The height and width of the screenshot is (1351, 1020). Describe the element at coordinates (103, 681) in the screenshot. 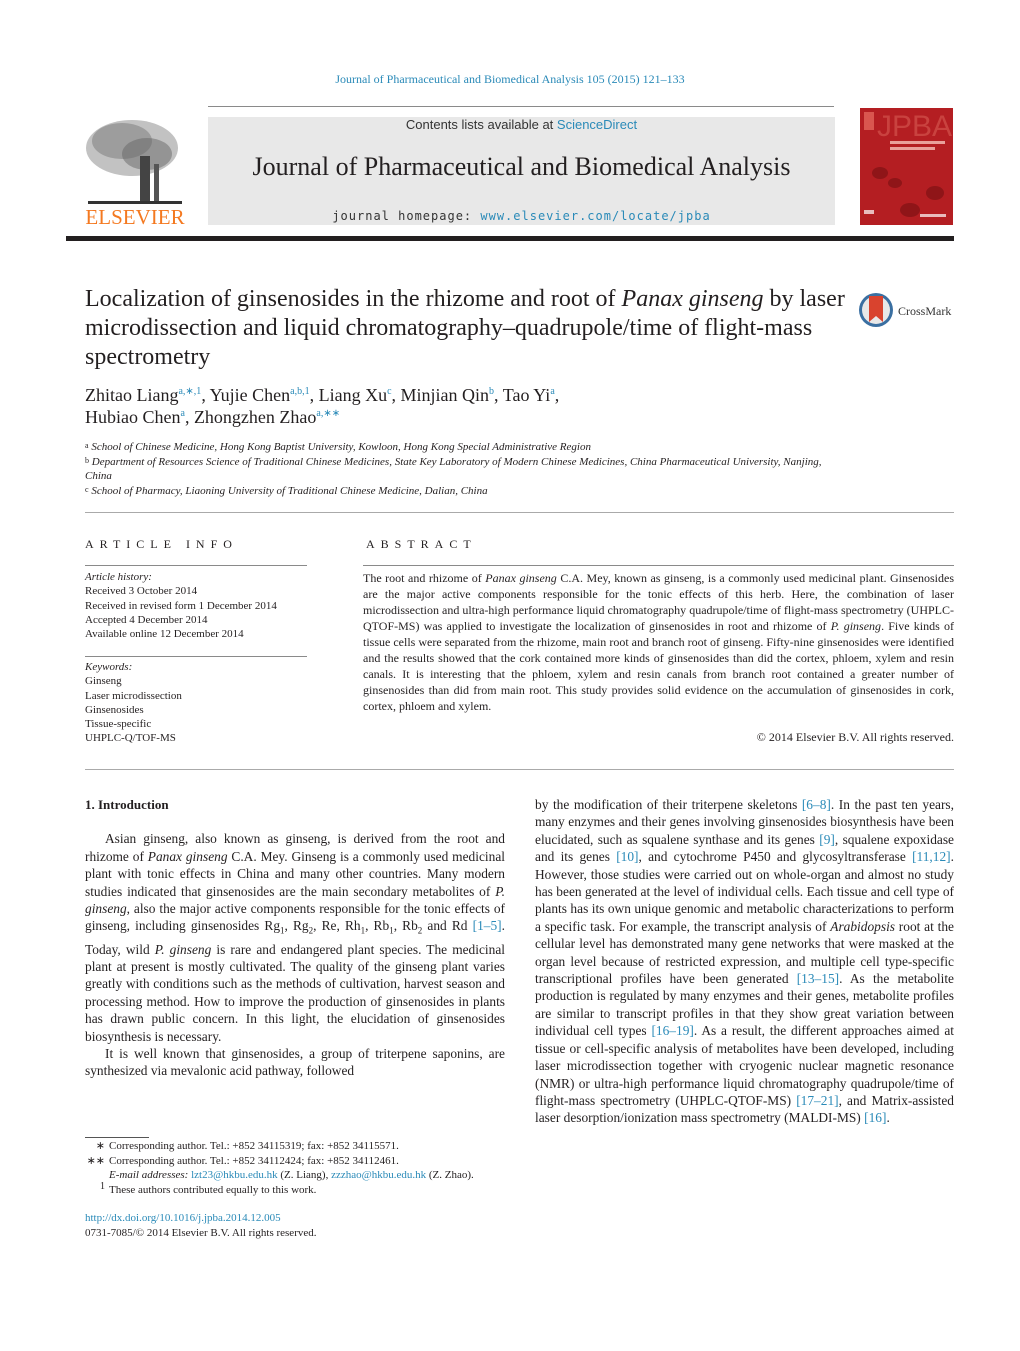

I see `keyword-item: Ginseng` at that location.